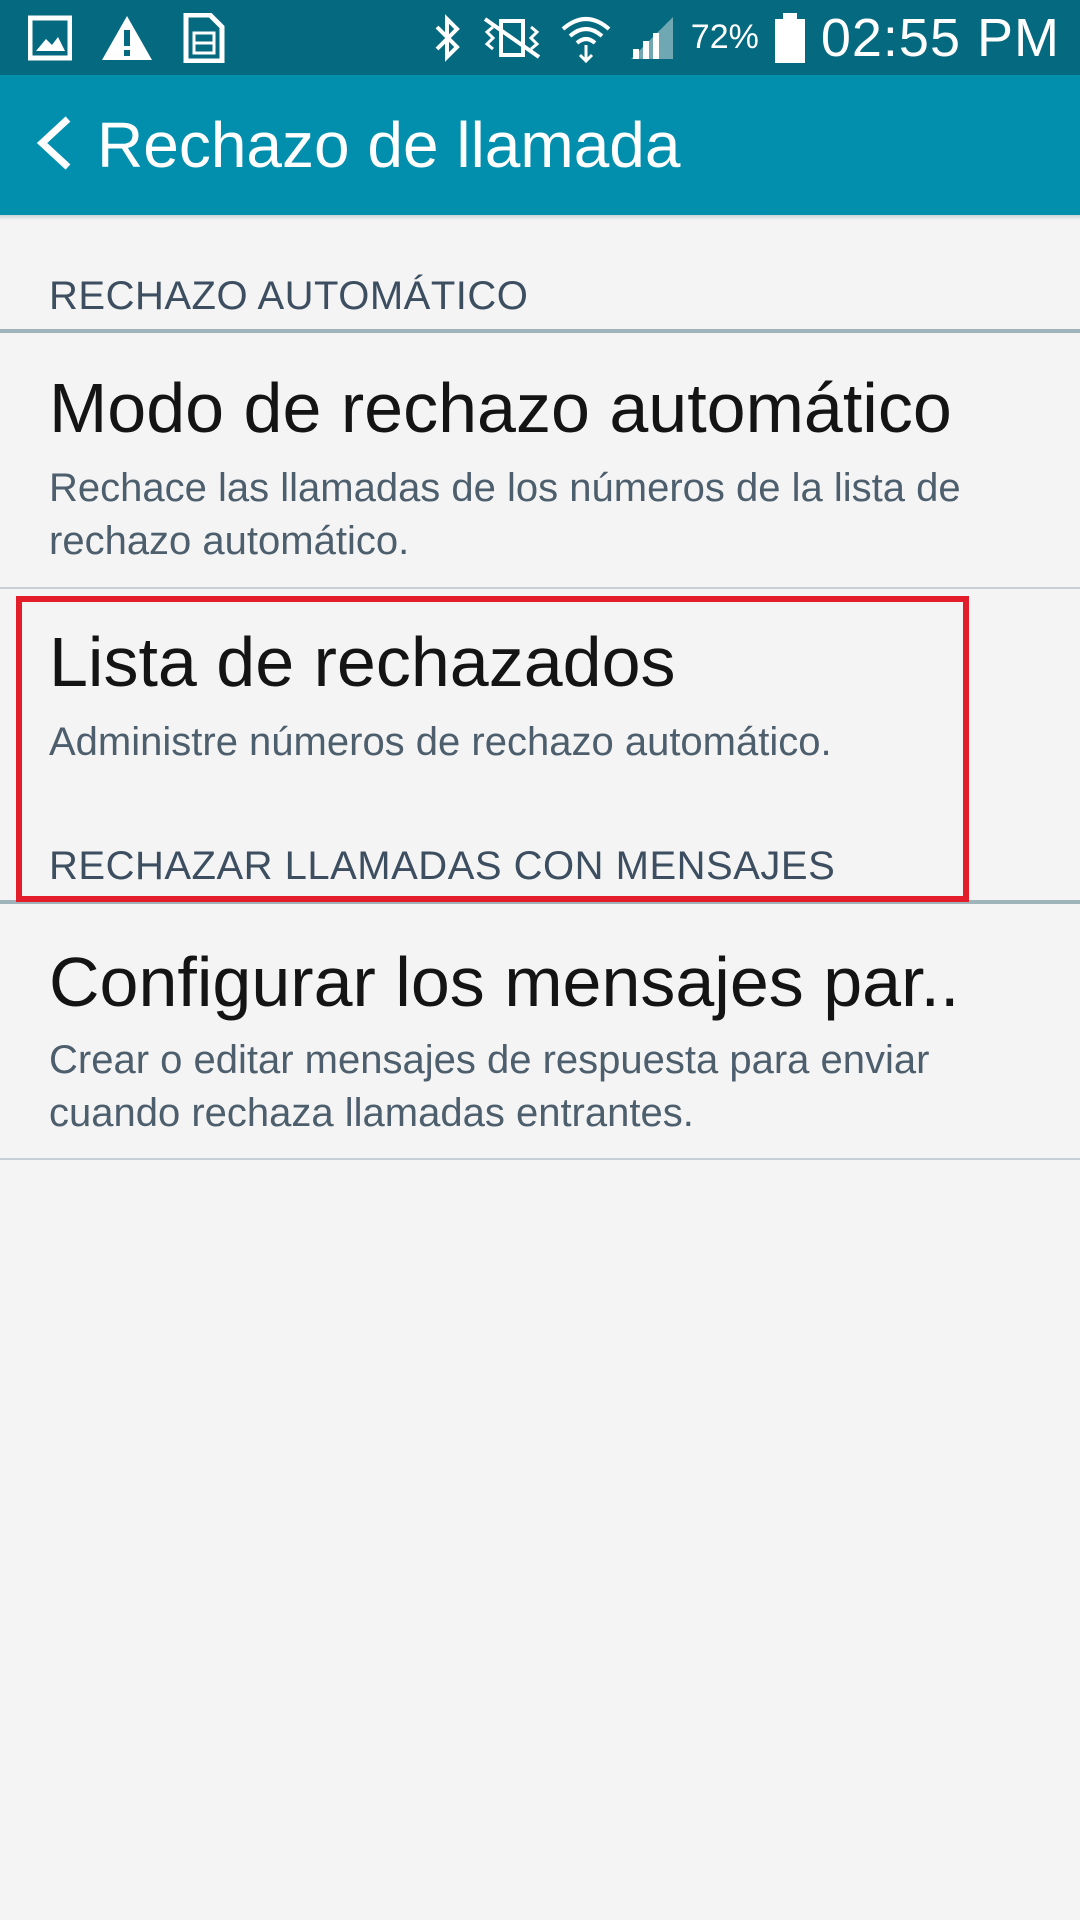  I want to click on chevron-left-icon, so click(54, 145).